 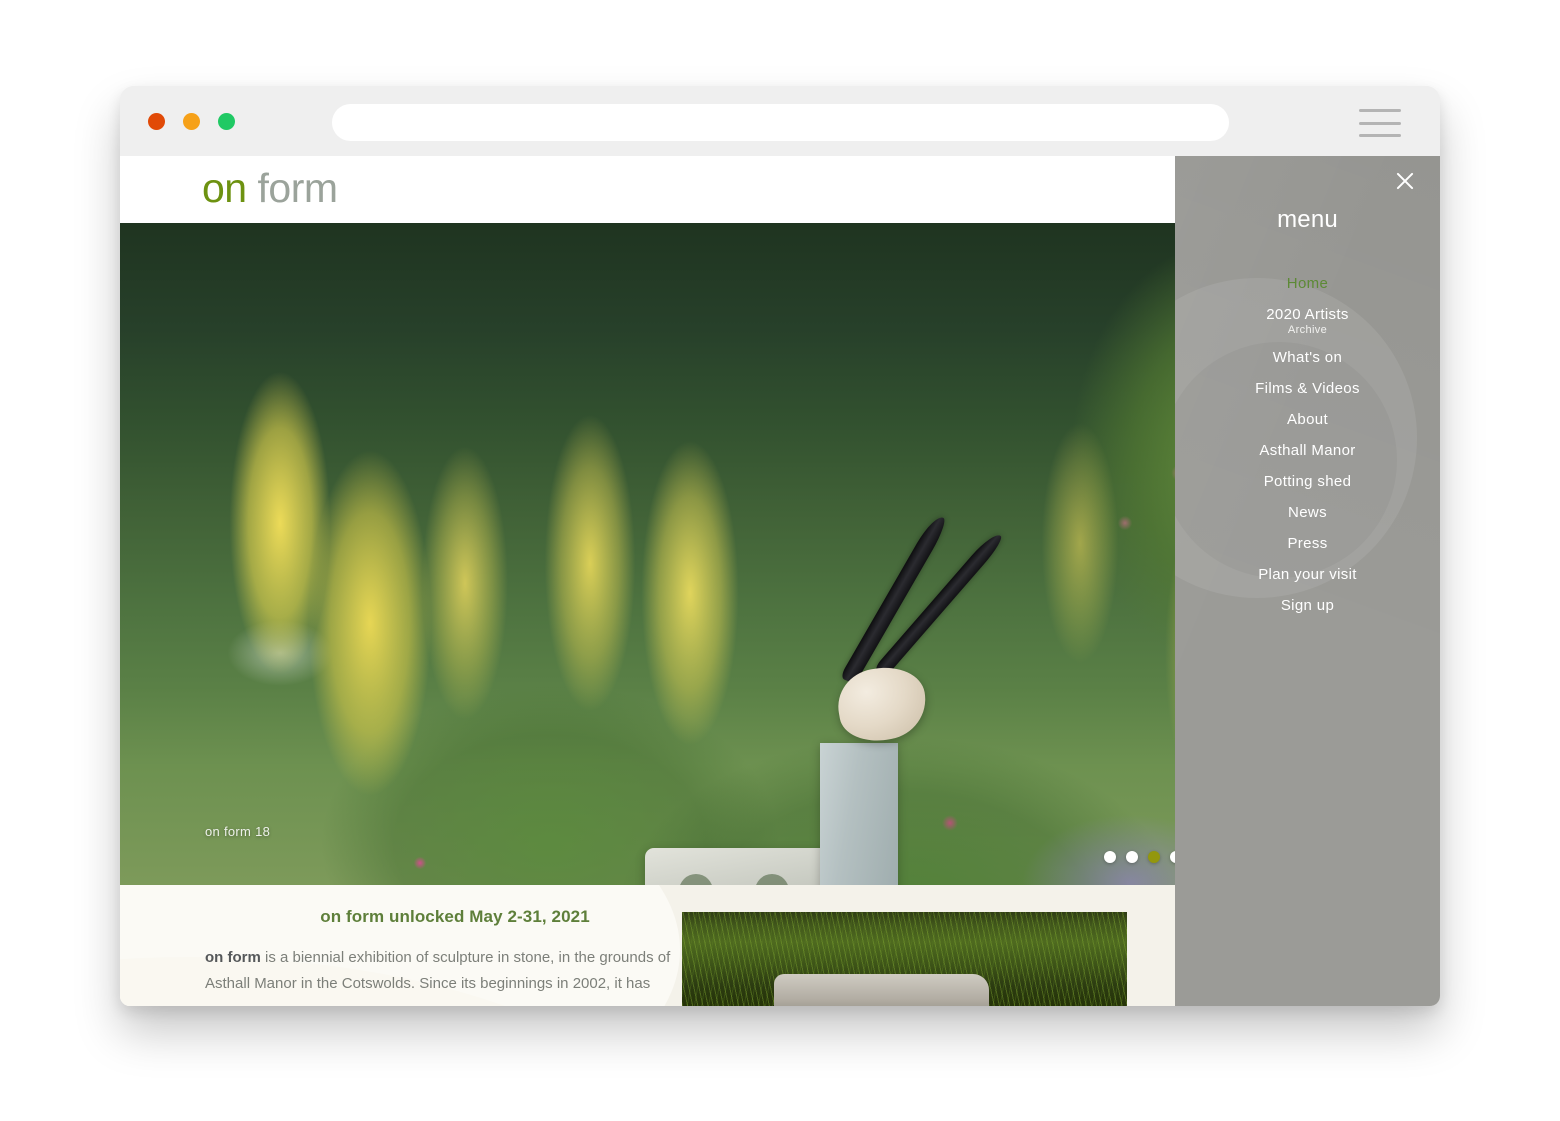 I want to click on menu-item-about: About, so click(x=1307, y=419).